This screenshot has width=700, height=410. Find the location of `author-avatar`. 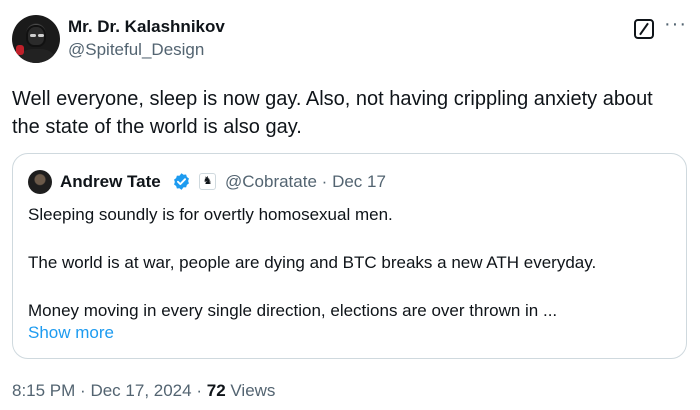

author-avatar is located at coordinates (36, 39).